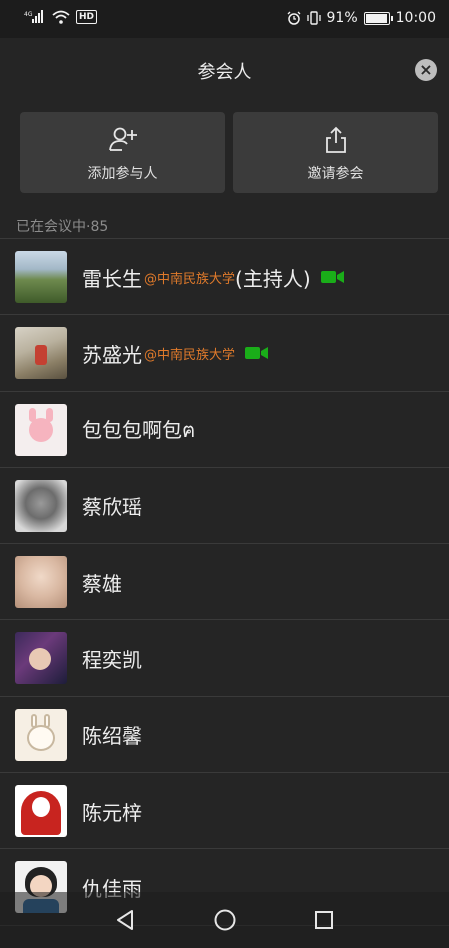 The width and height of the screenshot is (449, 948). What do you see at coordinates (426, 70) in the screenshot?
I see `close-button: ×` at bounding box center [426, 70].